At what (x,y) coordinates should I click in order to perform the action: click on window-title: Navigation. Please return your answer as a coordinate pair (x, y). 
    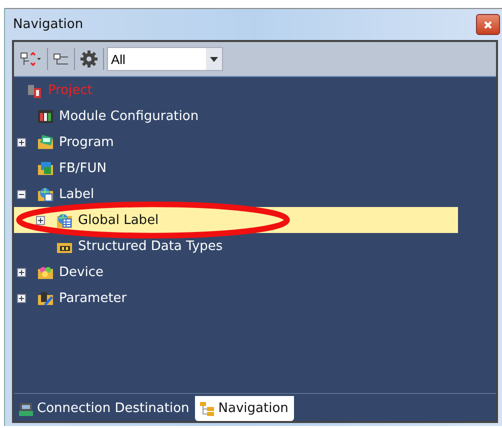
    Looking at the image, I should click on (48, 24).